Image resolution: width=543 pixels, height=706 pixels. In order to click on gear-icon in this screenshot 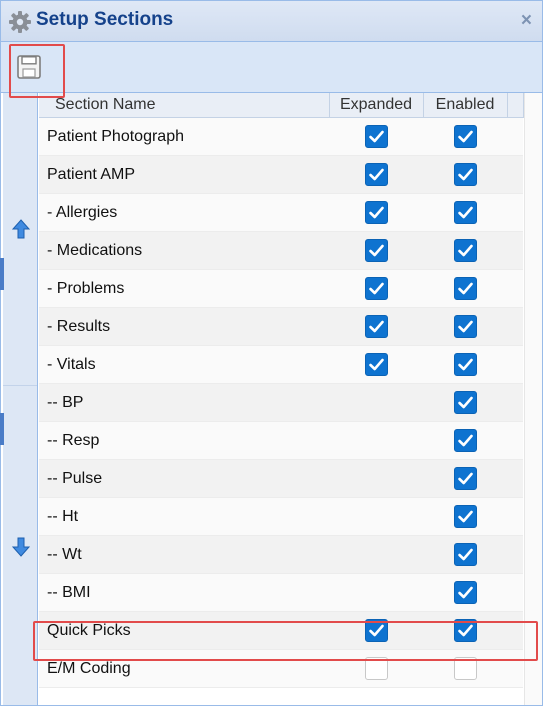, I will do `click(20, 22)`.